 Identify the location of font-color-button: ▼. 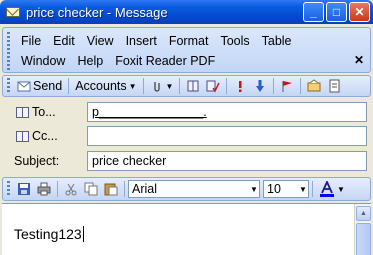
(332, 189).